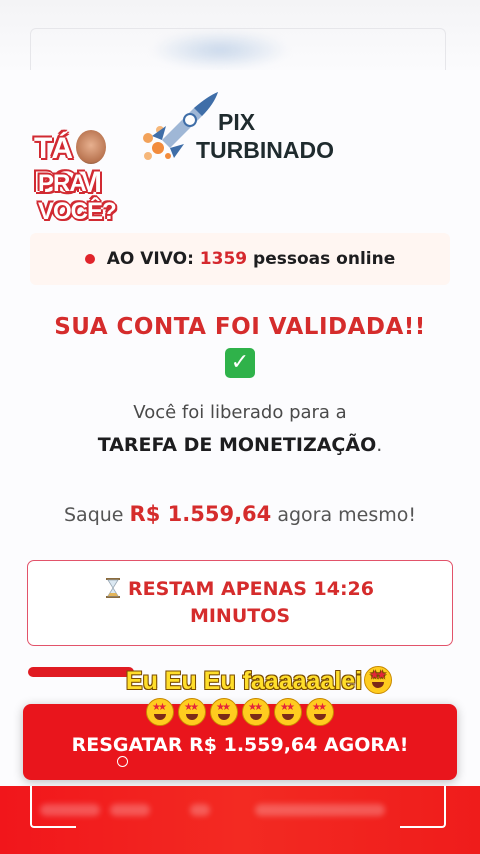 This screenshot has height=854, width=480. What do you see at coordinates (251, 589) in the screenshot?
I see `countdown-line1: RESTAM APENAS 14:26` at bounding box center [251, 589].